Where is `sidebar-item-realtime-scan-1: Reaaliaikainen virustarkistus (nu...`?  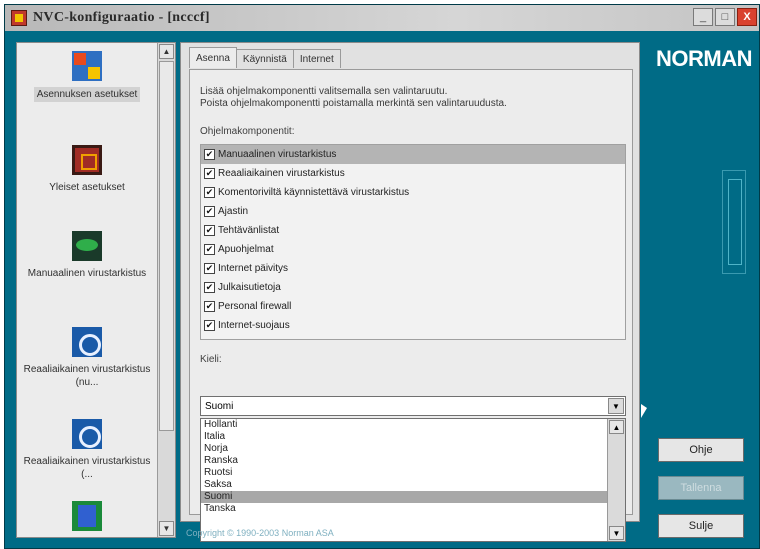 sidebar-item-realtime-scan-1: Reaaliaikainen virustarkistus (nu... is located at coordinates (87, 358).